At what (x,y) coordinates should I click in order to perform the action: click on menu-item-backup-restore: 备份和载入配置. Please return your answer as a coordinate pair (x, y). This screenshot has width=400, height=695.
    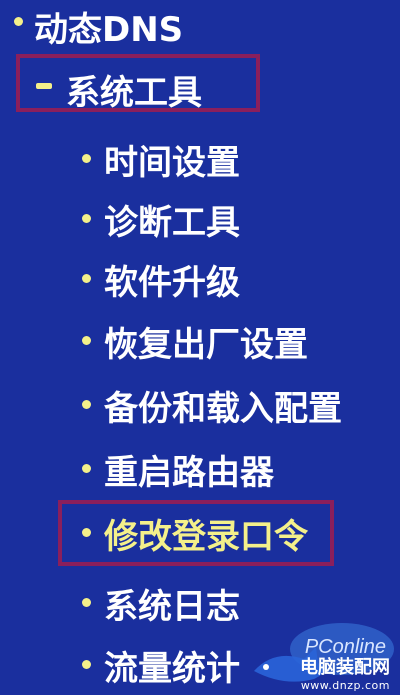
    Looking at the image, I should click on (223, 405).